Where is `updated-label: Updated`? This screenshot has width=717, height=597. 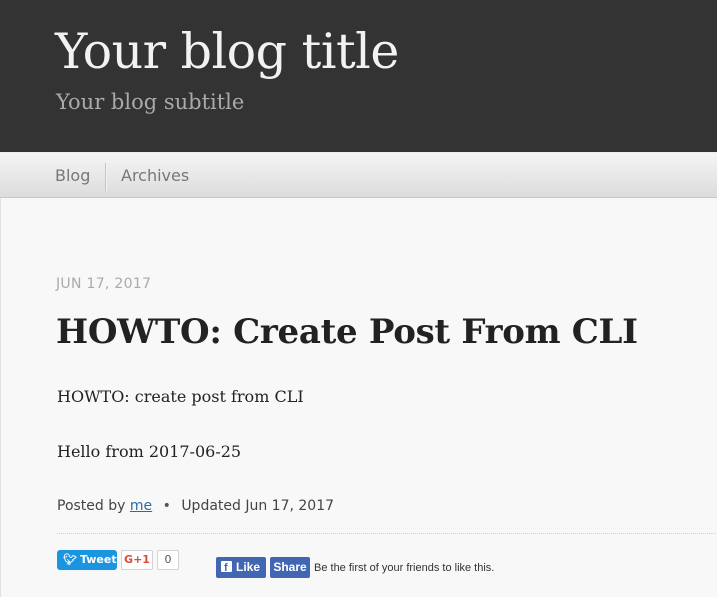
updated-label: Updated is located at coordinates (211, 506).